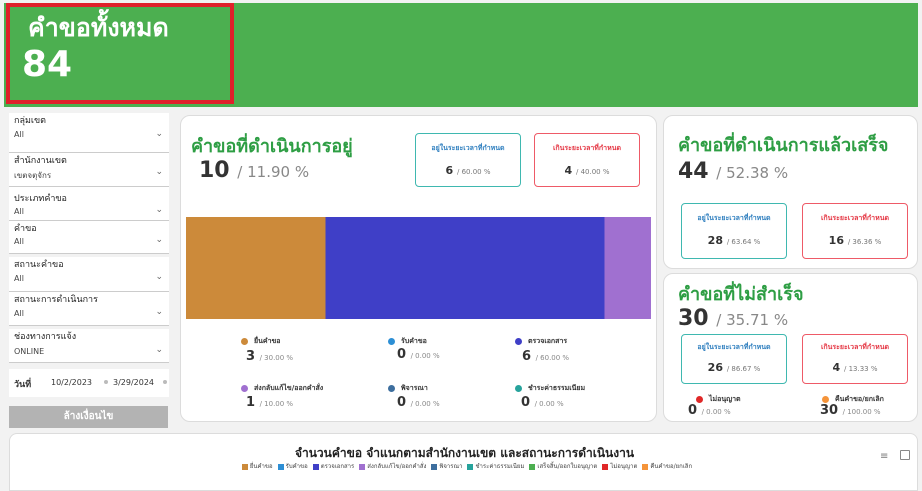  What do you see at coordinates (88, 417) in the screenshot?
I see `clear-filters-button: ล้างเงื่อนไข` at bounding box center [88, 417].